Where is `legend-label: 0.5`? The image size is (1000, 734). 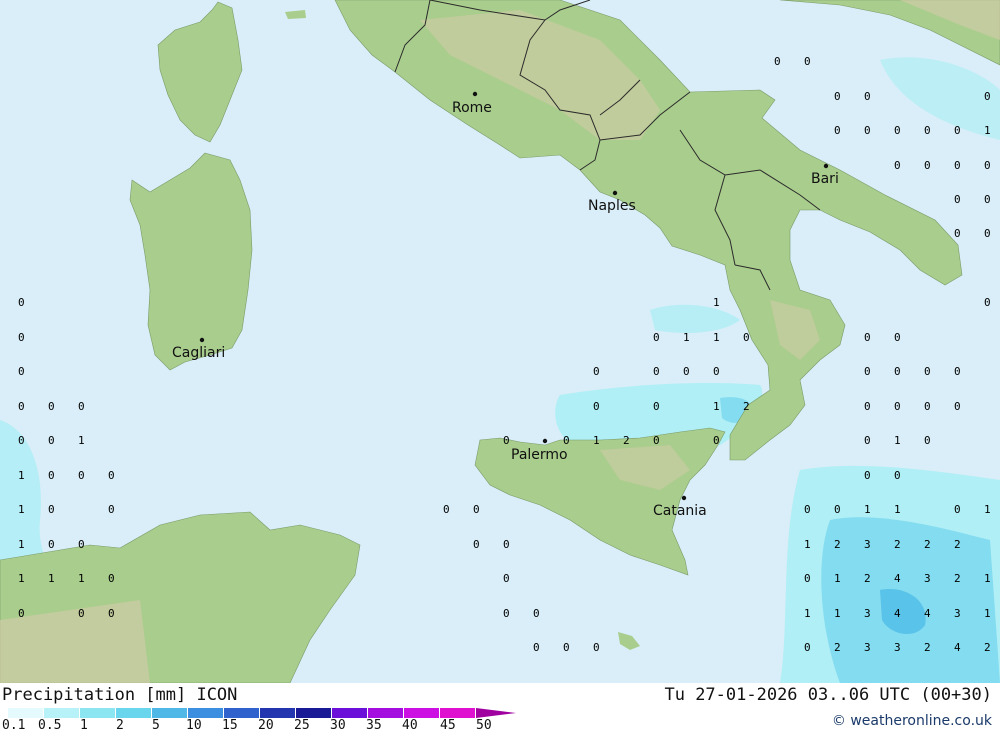 legend-label: 0.5 is located at coordinates (50, 725).